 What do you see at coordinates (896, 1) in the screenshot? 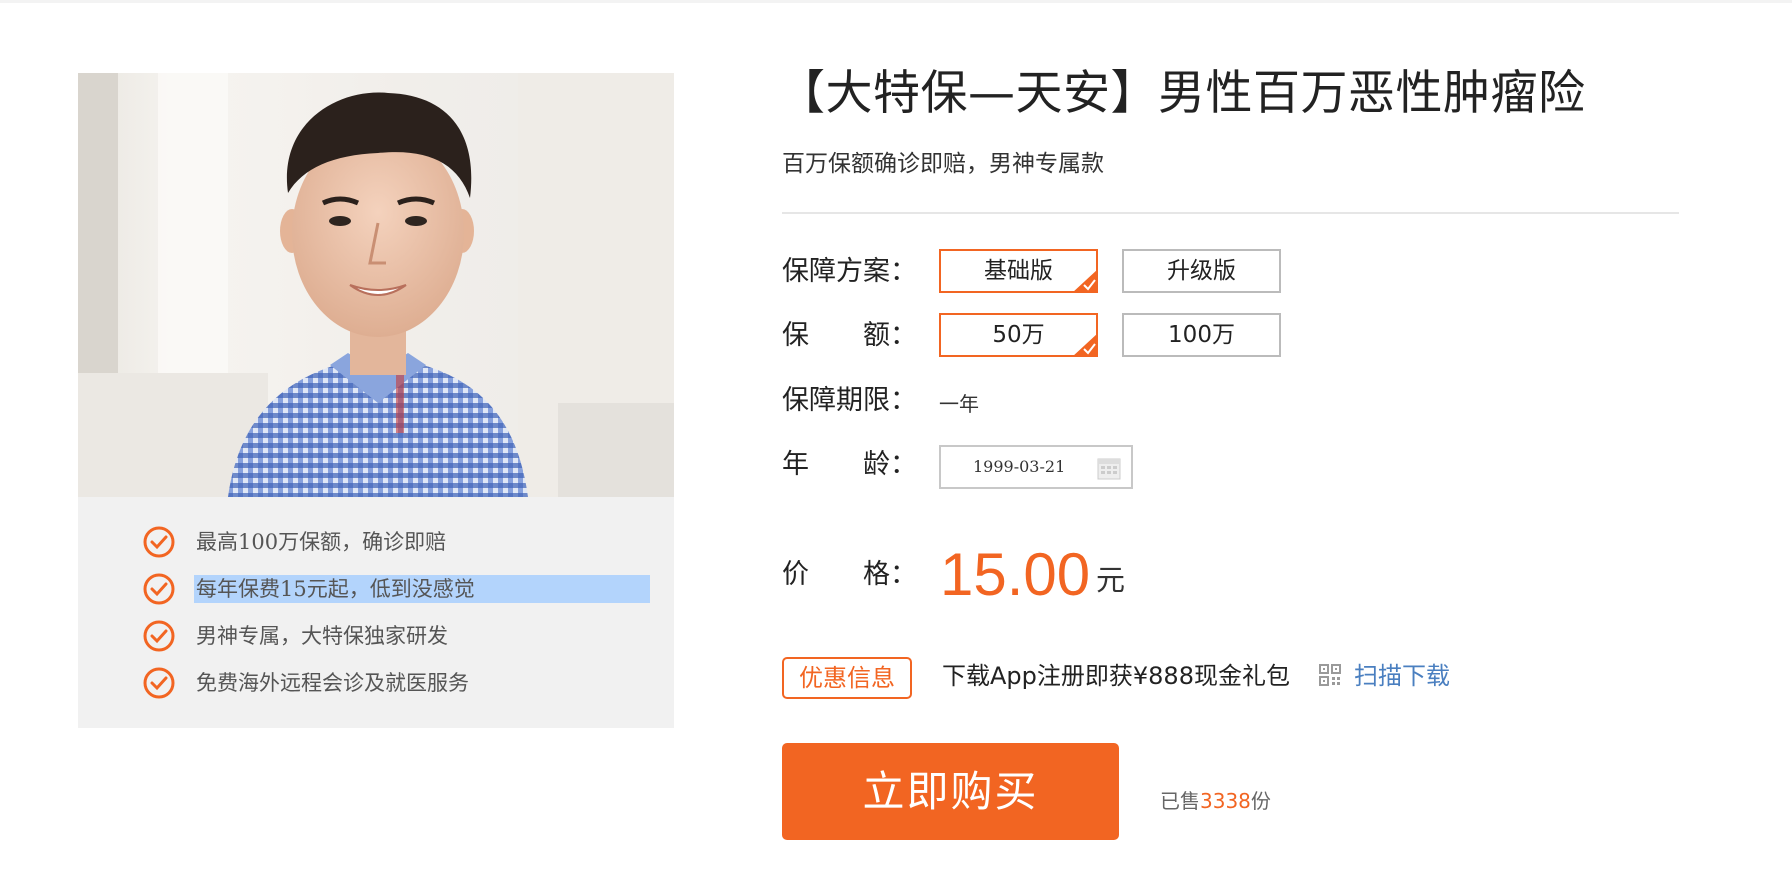
I see `top-border` at bounding box center [896, 1].